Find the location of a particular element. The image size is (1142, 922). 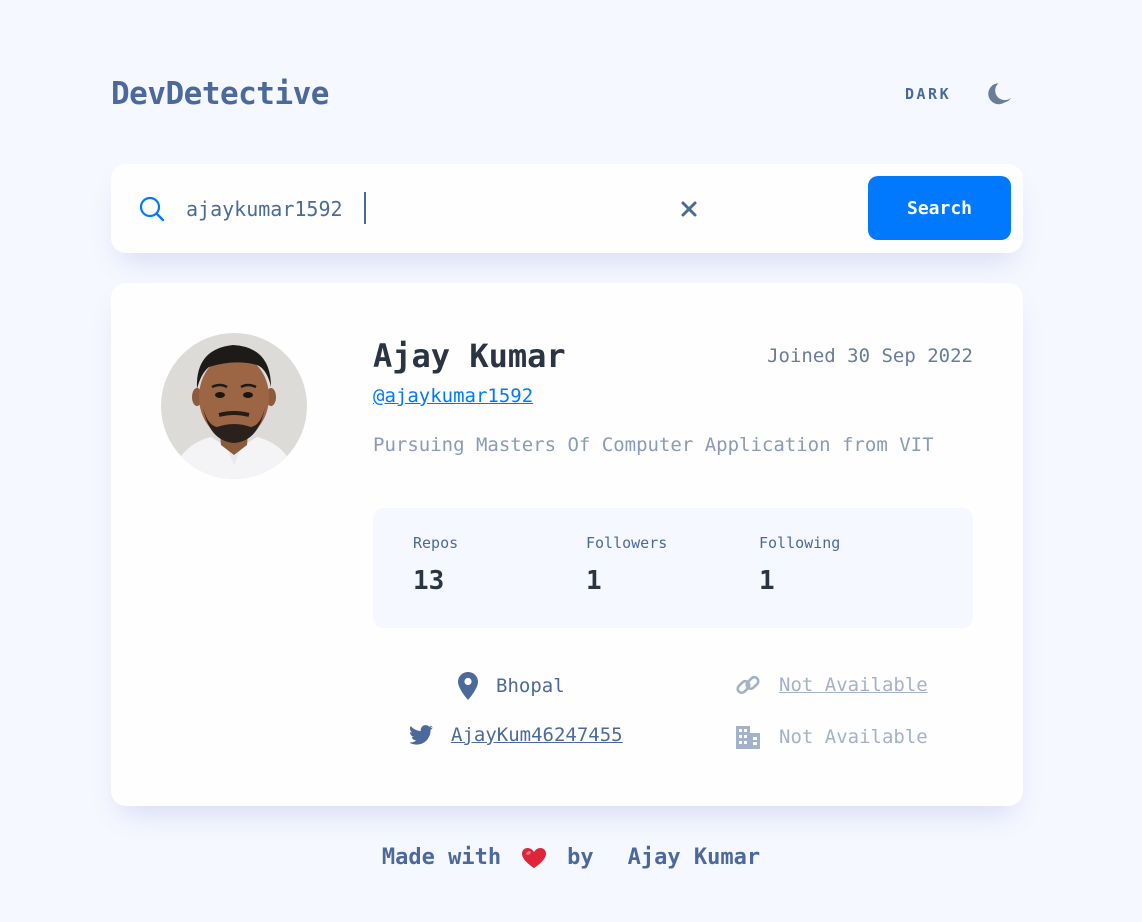

website-item: Not Available is located at coordinates (831, 685).